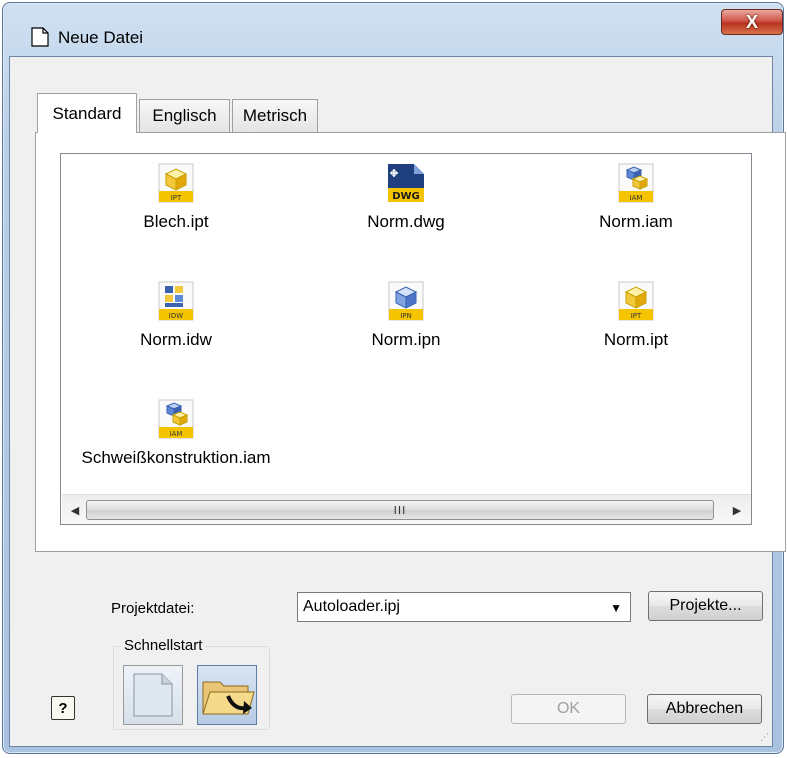  I want to click on quickstart-group: Schnellstart, so click(191, 683).